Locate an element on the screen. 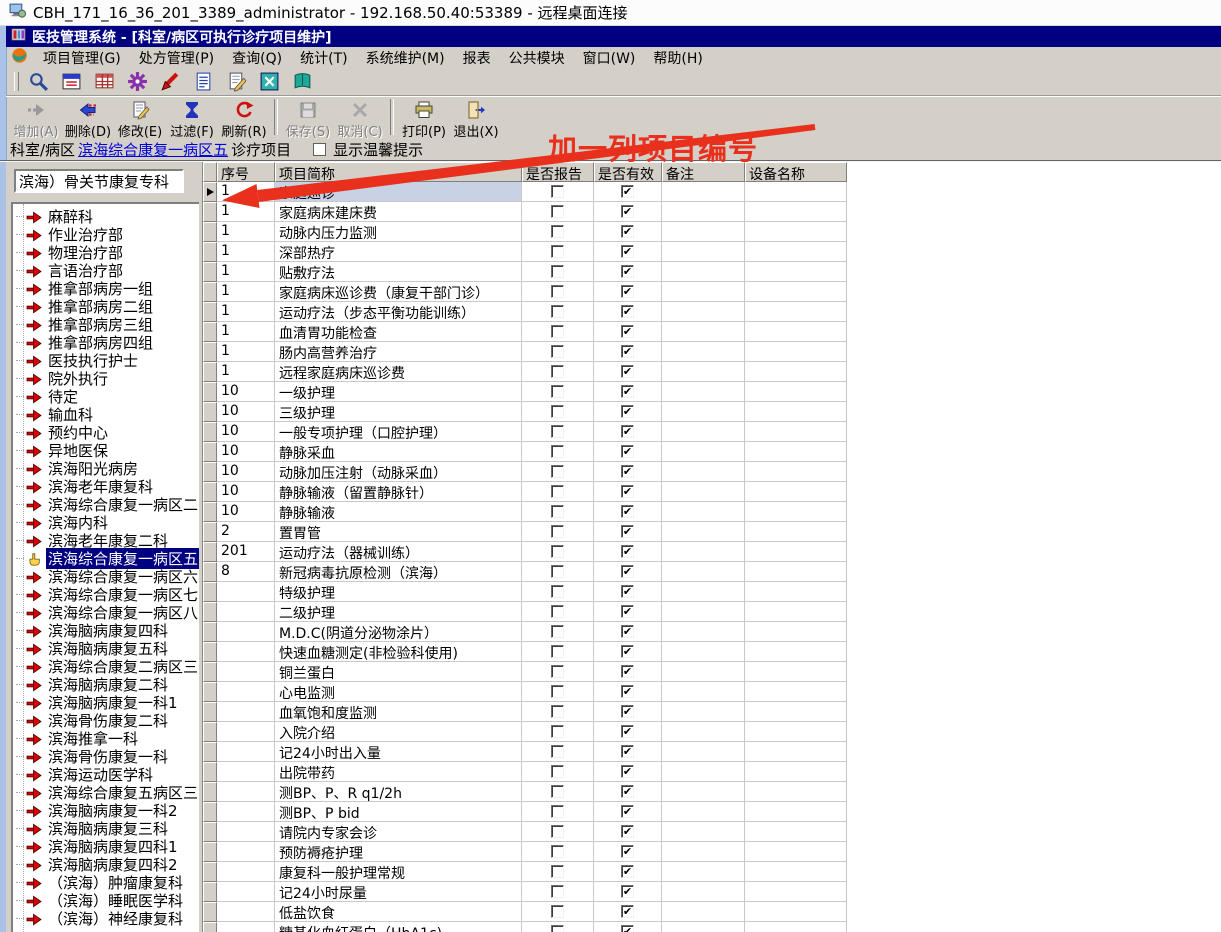 This screenshot has width=1221, height=932. refresh-button: 刷新(R) is located at coordinates (244, 118).